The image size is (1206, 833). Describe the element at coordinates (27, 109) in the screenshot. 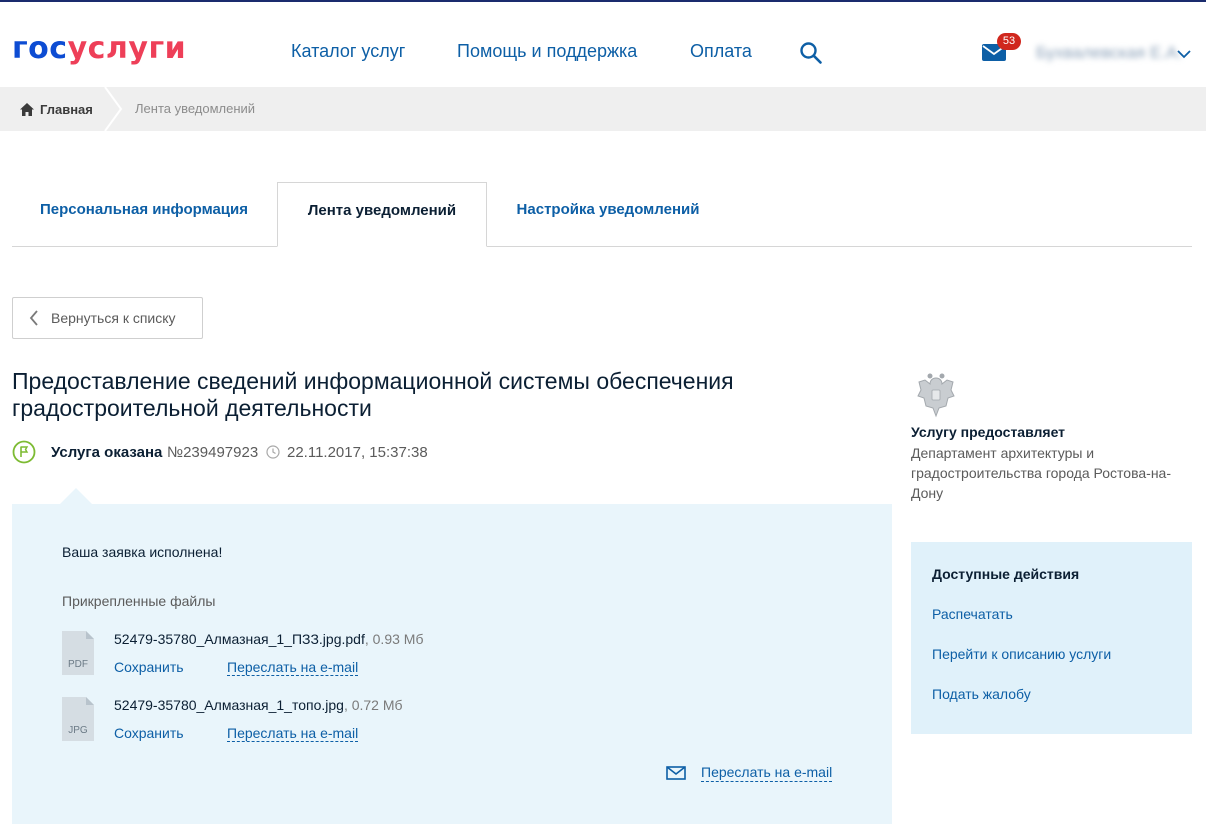

I see `home-icon` at that location.